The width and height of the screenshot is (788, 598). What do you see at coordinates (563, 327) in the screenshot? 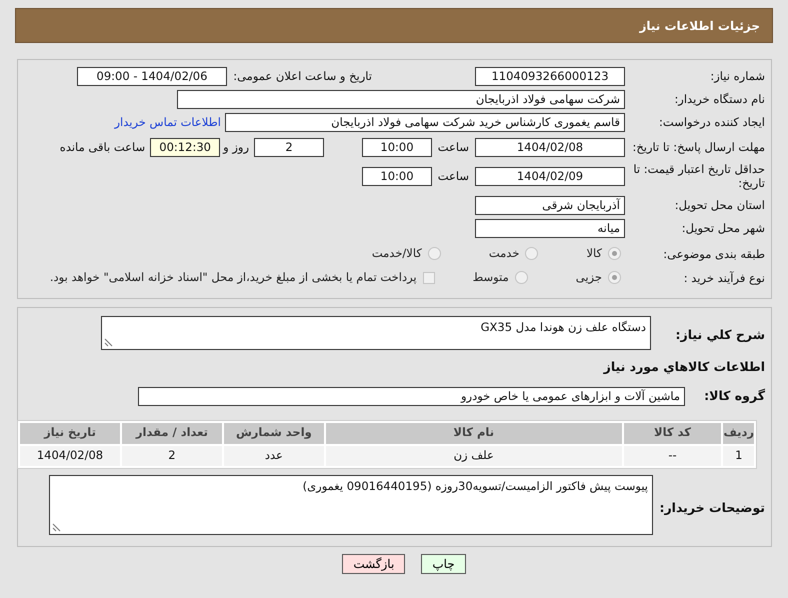
I see `field-value: دستگاه علف زن هوندا مدل GX35` at bounding box center [563, 327].